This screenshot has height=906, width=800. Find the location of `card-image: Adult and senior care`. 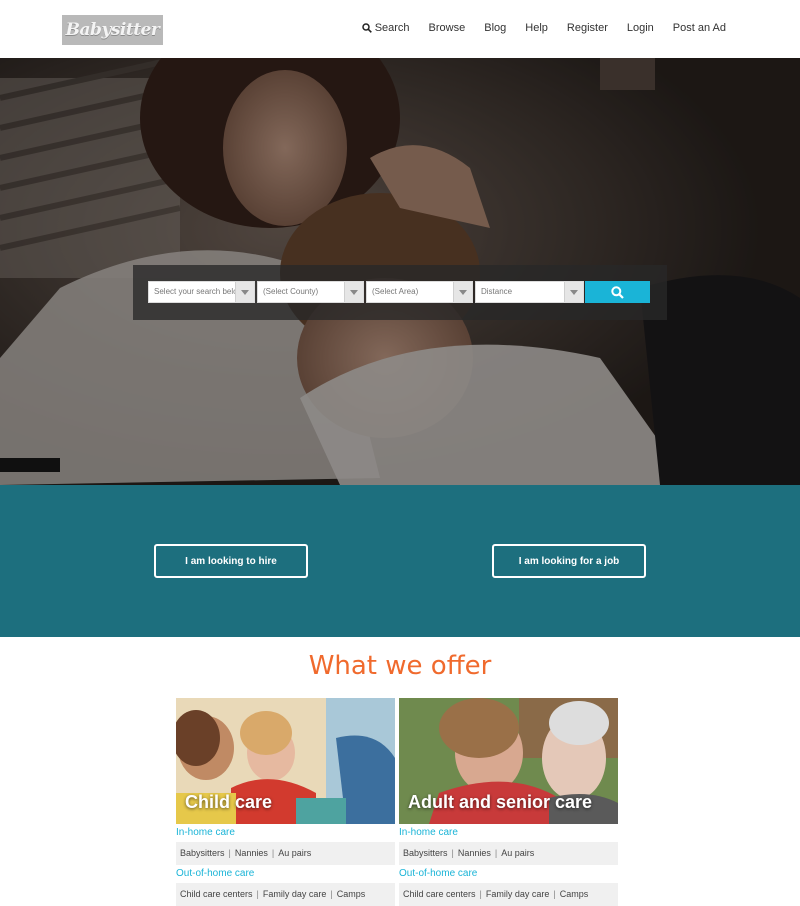

card-image: Adult and senior care is located at coordinates (508, 761).